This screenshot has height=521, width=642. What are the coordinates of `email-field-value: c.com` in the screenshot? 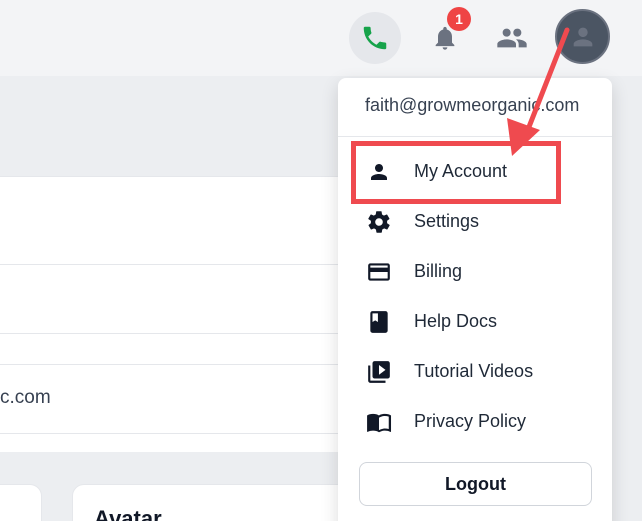 It's located at (25, 397).